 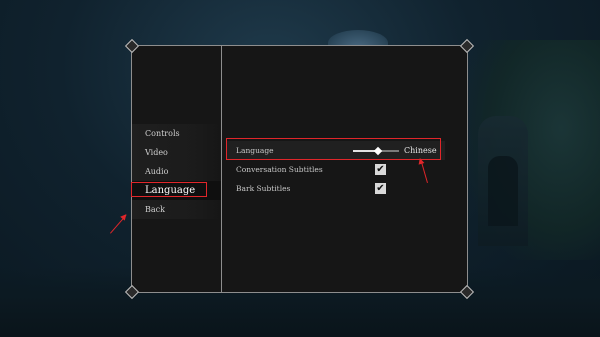 I want to click on annotation-box-language-row, so click(x=333, y=149).